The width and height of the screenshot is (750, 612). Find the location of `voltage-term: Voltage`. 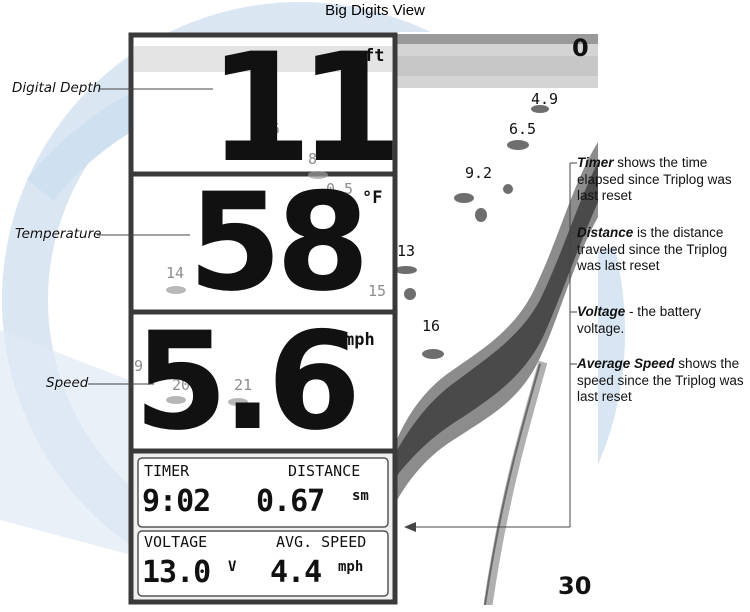

voltage-term: Voltage is located at coordinates (601, 311).